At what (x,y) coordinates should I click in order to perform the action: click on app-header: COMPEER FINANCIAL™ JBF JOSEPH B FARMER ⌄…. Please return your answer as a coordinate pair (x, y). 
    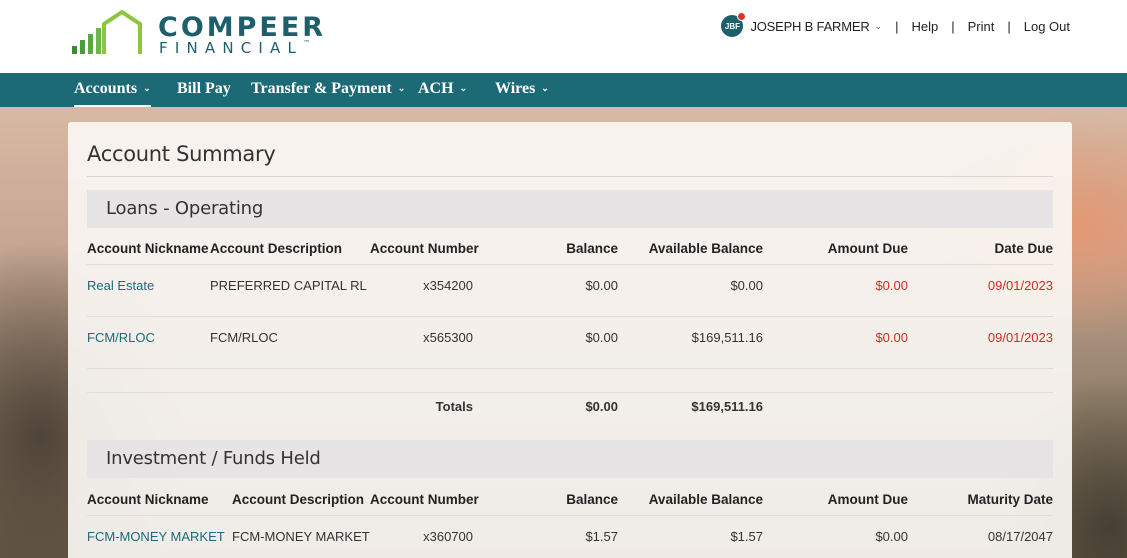
    Looking at the image, I should click on (563, 36).